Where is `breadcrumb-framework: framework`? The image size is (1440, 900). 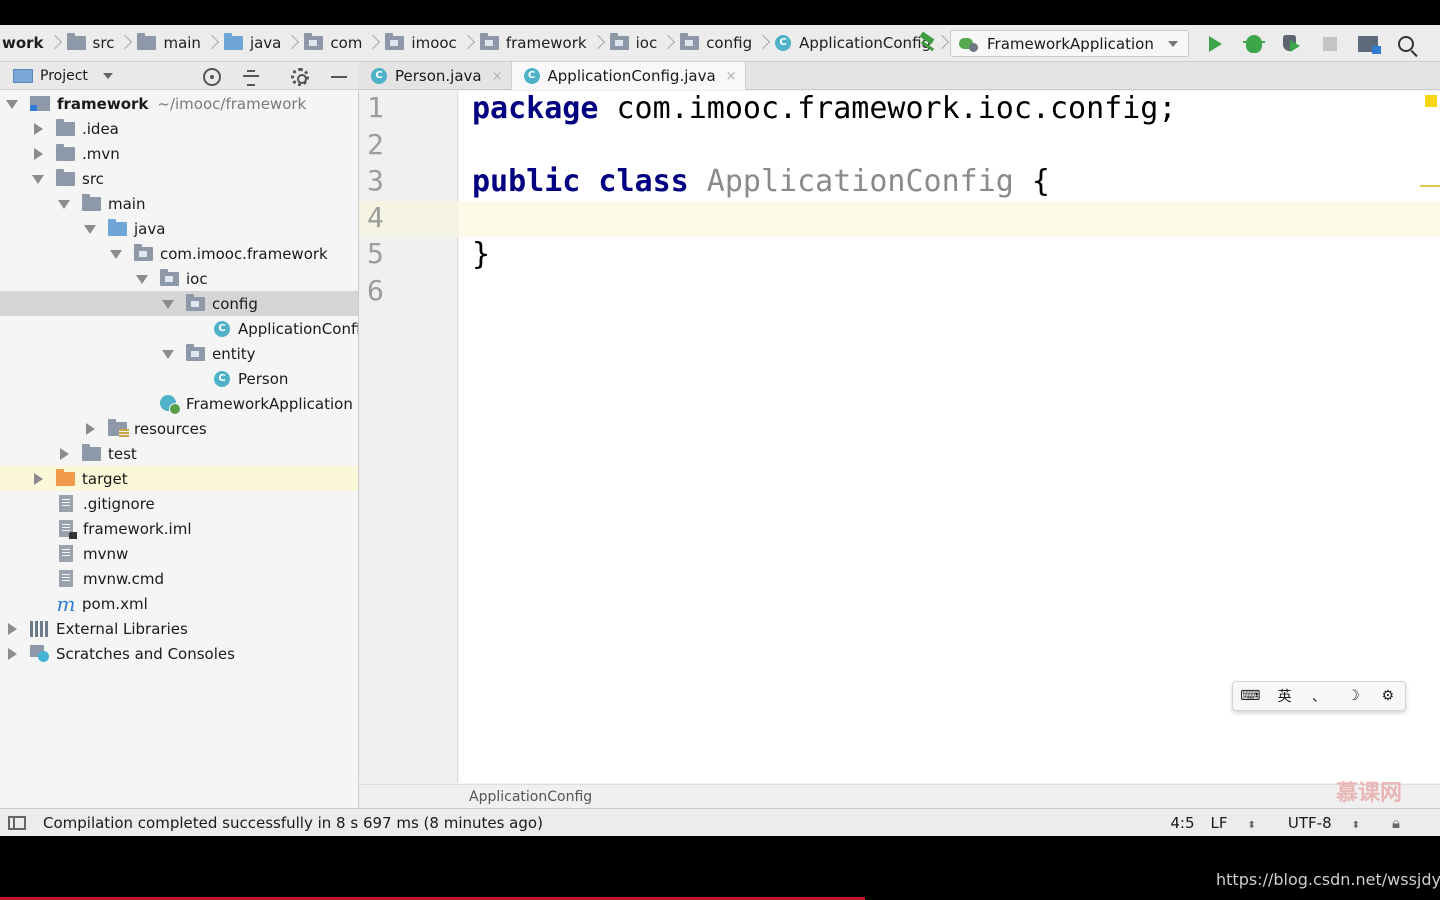
breadcrumb-framework: framework is located at coordinates (542, 43).